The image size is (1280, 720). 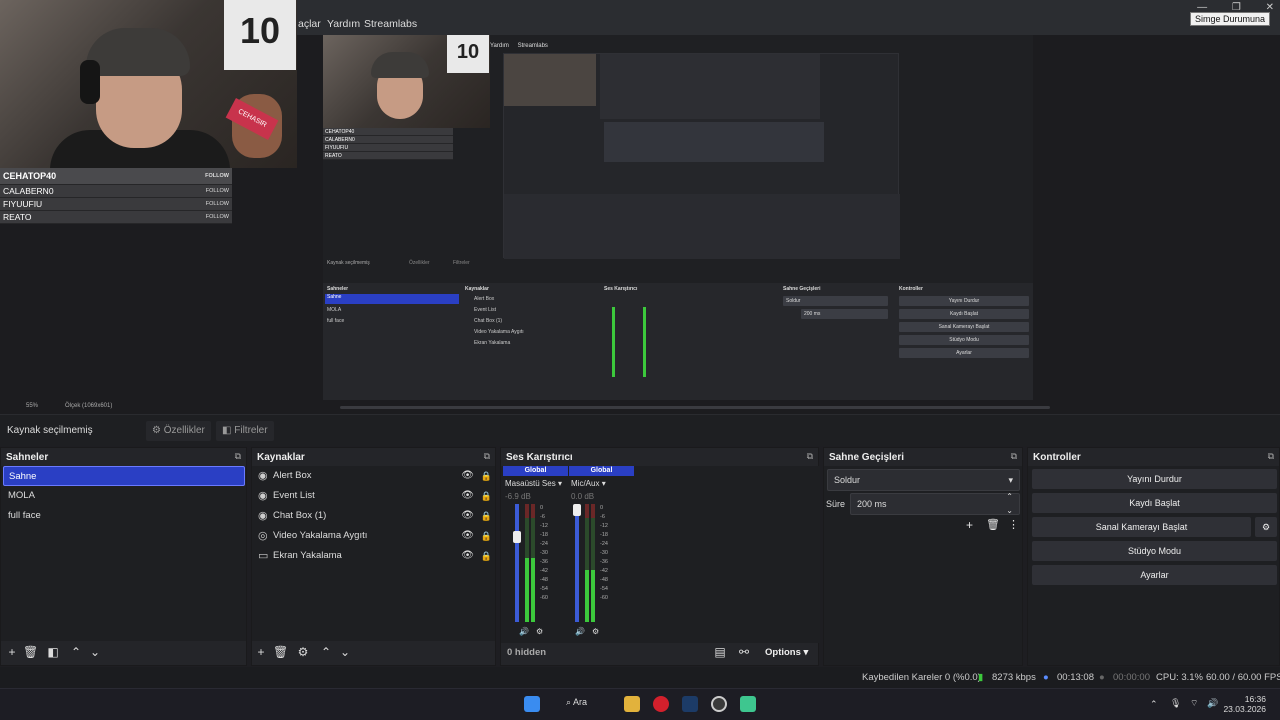 I want to click on globe-icon: ◉, so click(x=263, y=476).